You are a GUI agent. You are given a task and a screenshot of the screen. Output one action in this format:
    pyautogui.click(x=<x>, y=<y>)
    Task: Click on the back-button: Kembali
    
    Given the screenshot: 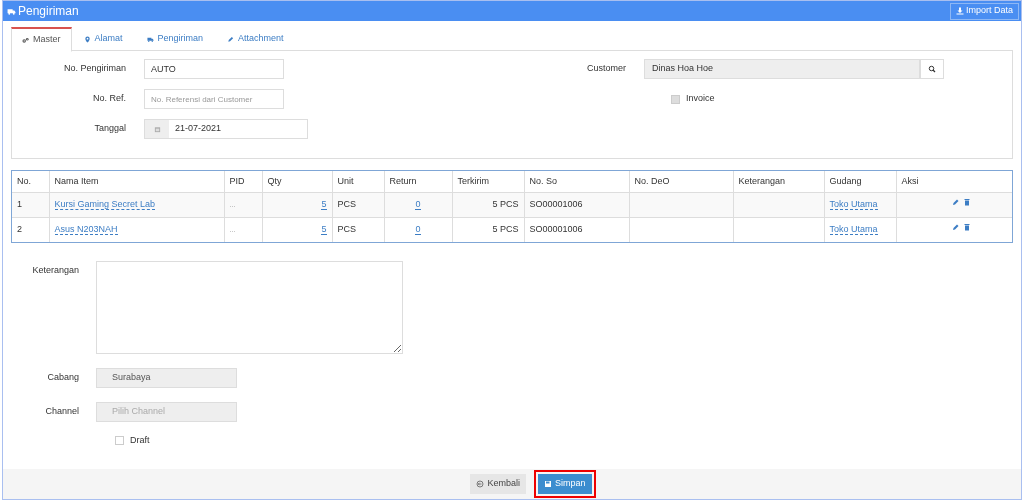 What is the action you would take?
    pyautogui.click(x=498, y=484)
    